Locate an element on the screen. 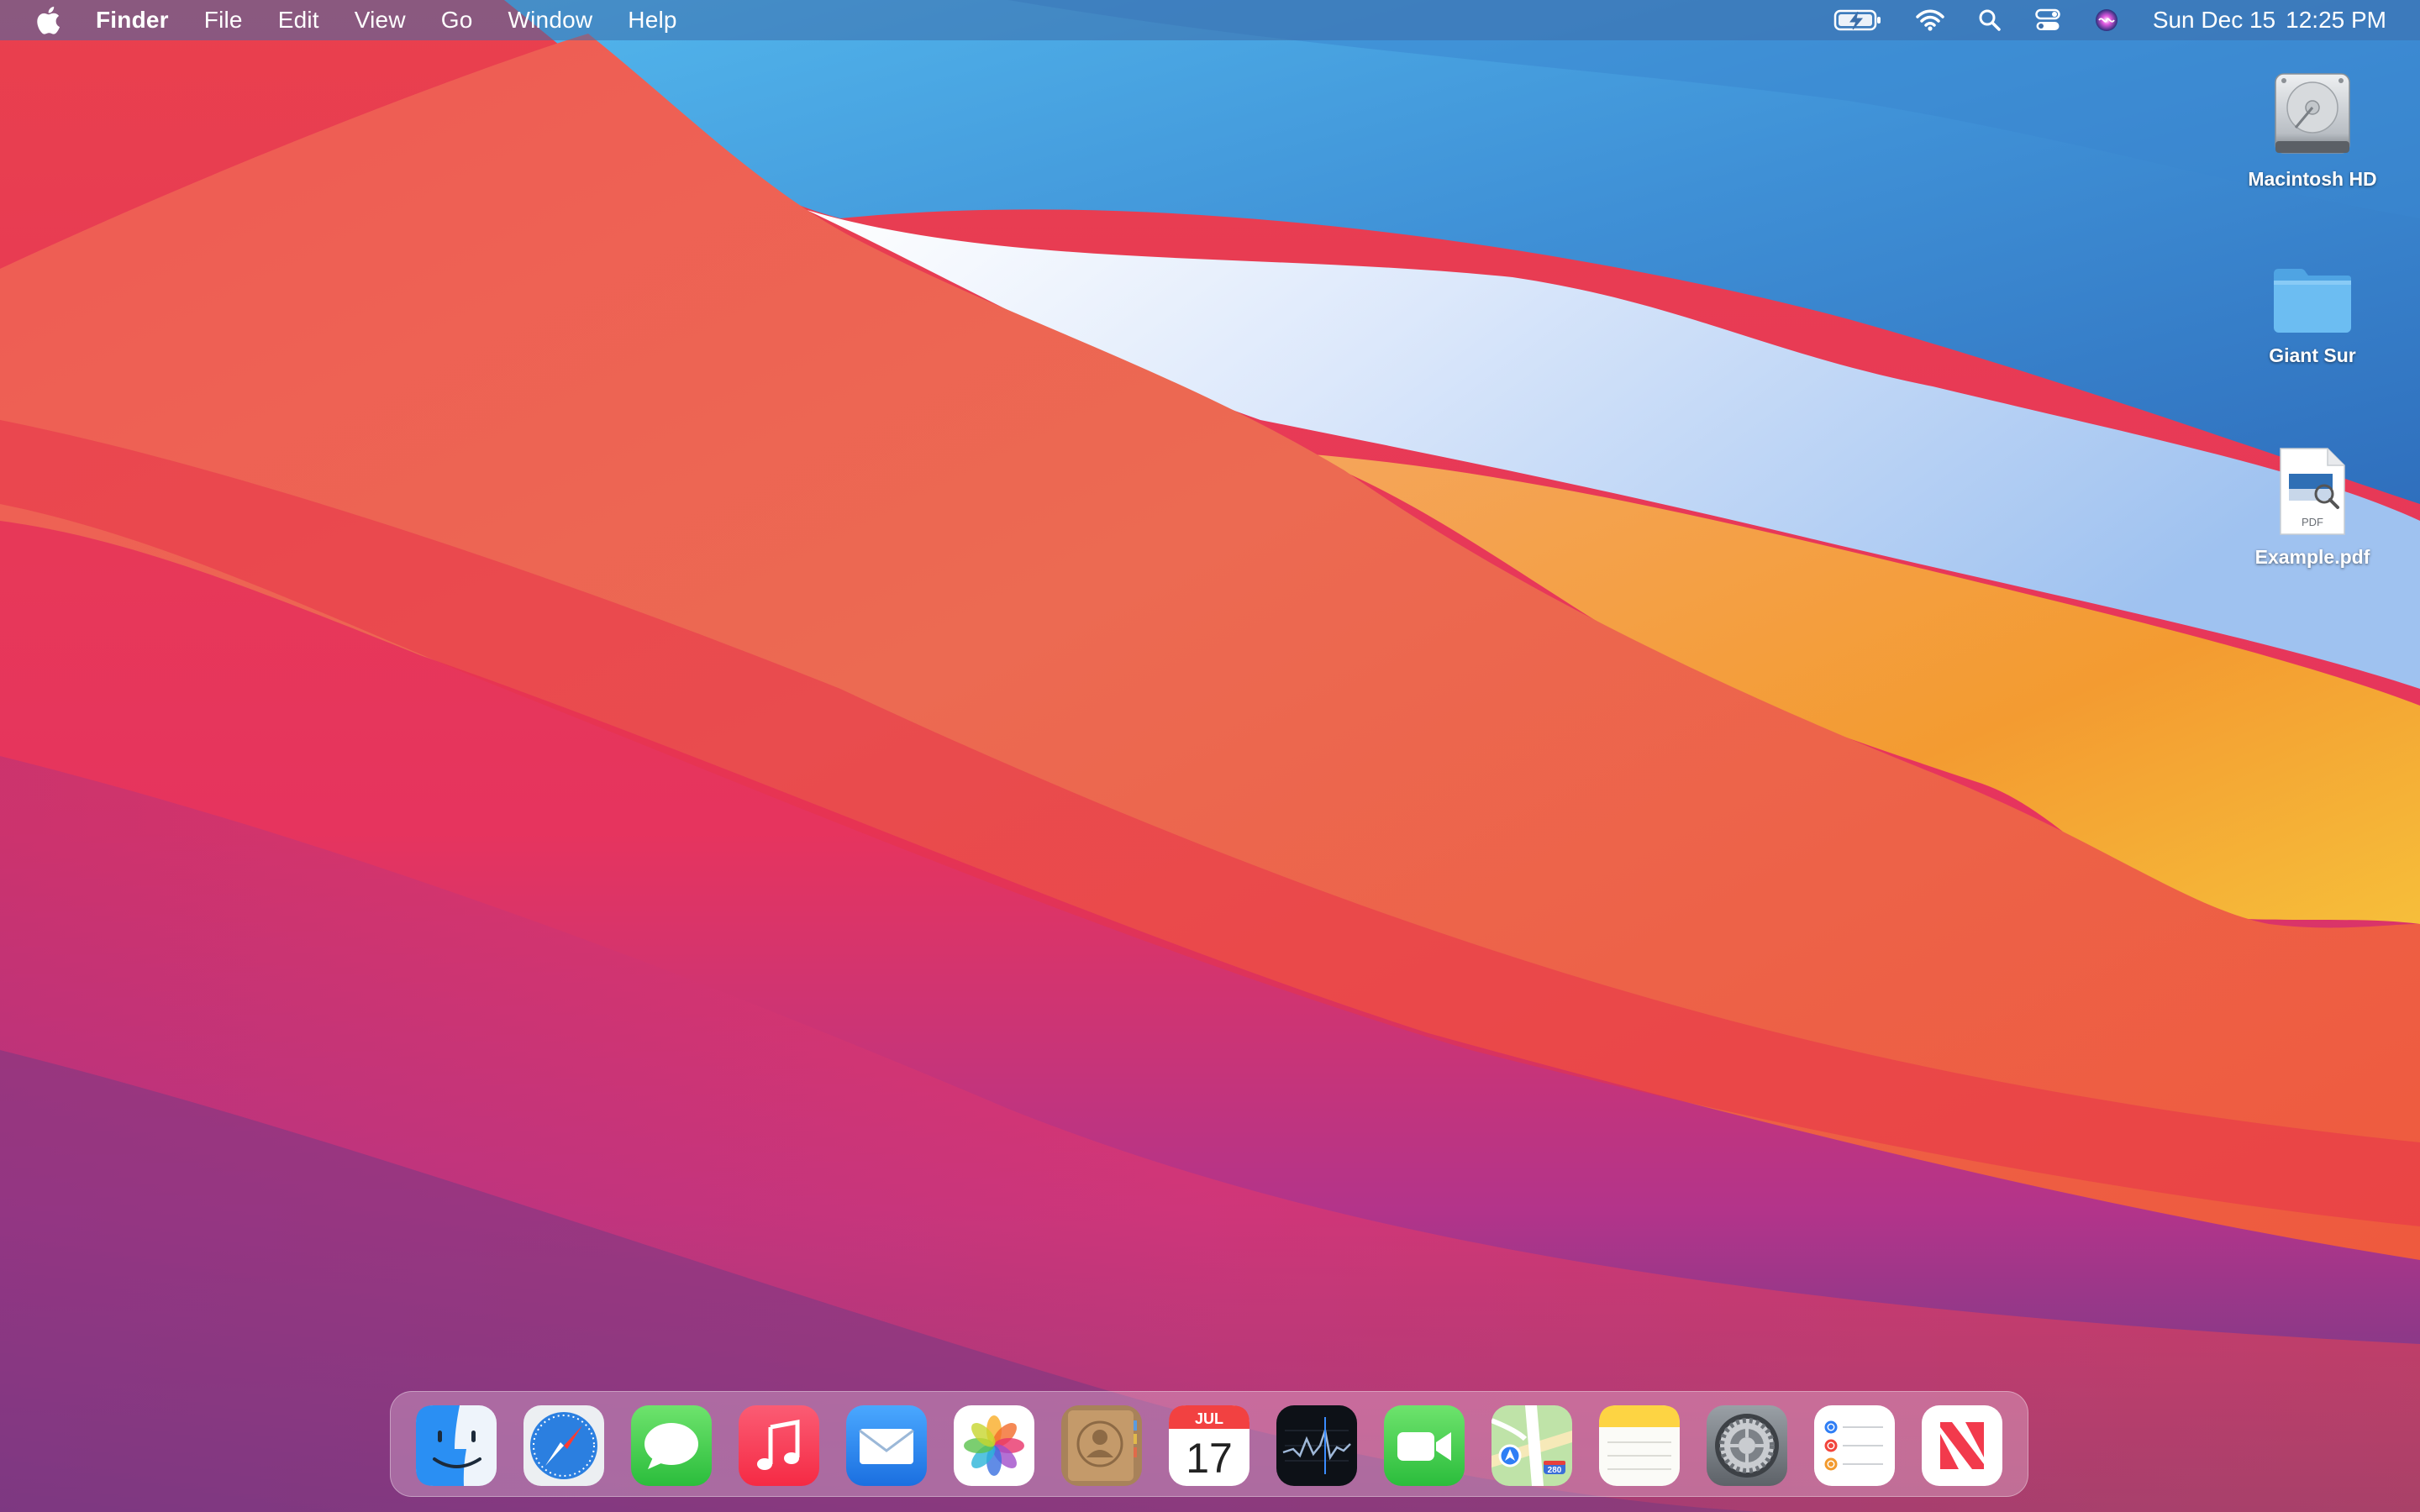 The image size is (2420, 1512). dock-app-photos is located at coordinates (994, 1445).